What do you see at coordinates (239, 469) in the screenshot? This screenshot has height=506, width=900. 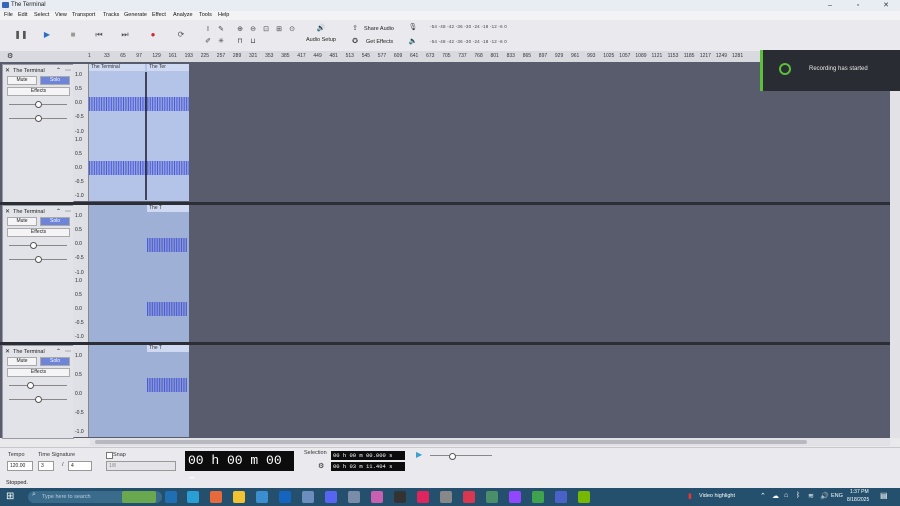 I see `time-display: 00 h 00 m 00 s` at bounding box center [239, 469].